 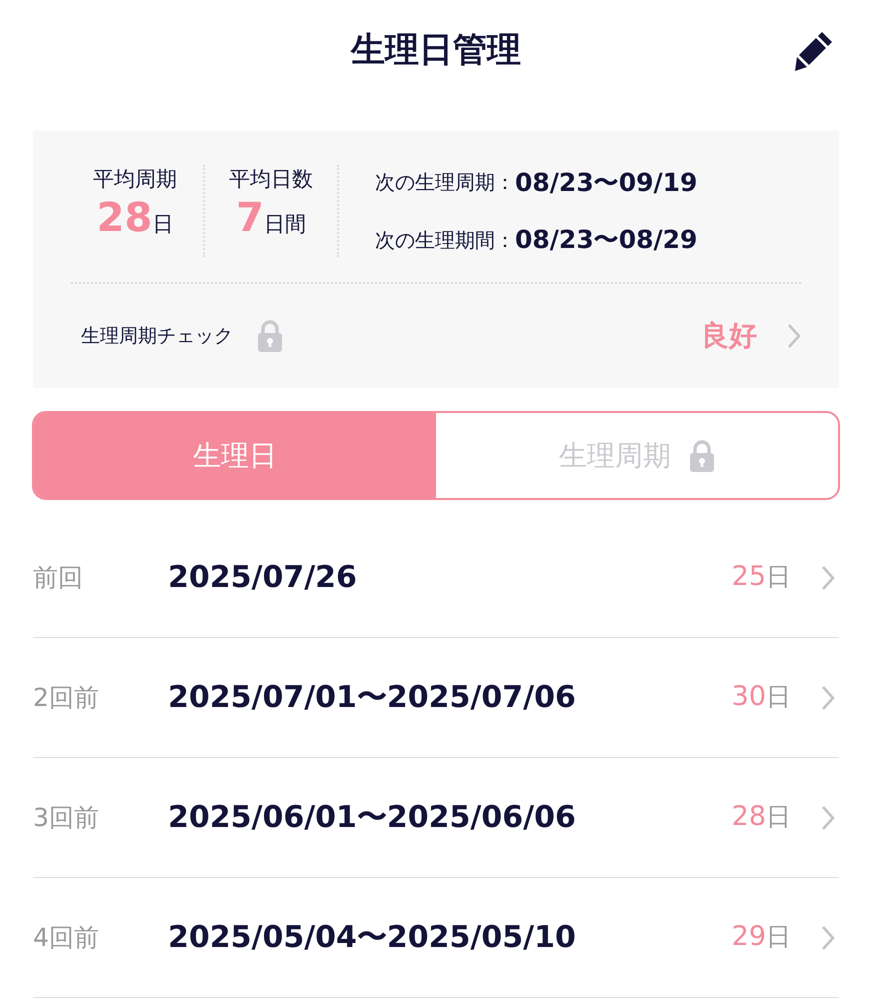 What do you see at coordinates (66, 818) in the screenshot?
I see `record-label: 3回前` at bounding box center [66, 818].